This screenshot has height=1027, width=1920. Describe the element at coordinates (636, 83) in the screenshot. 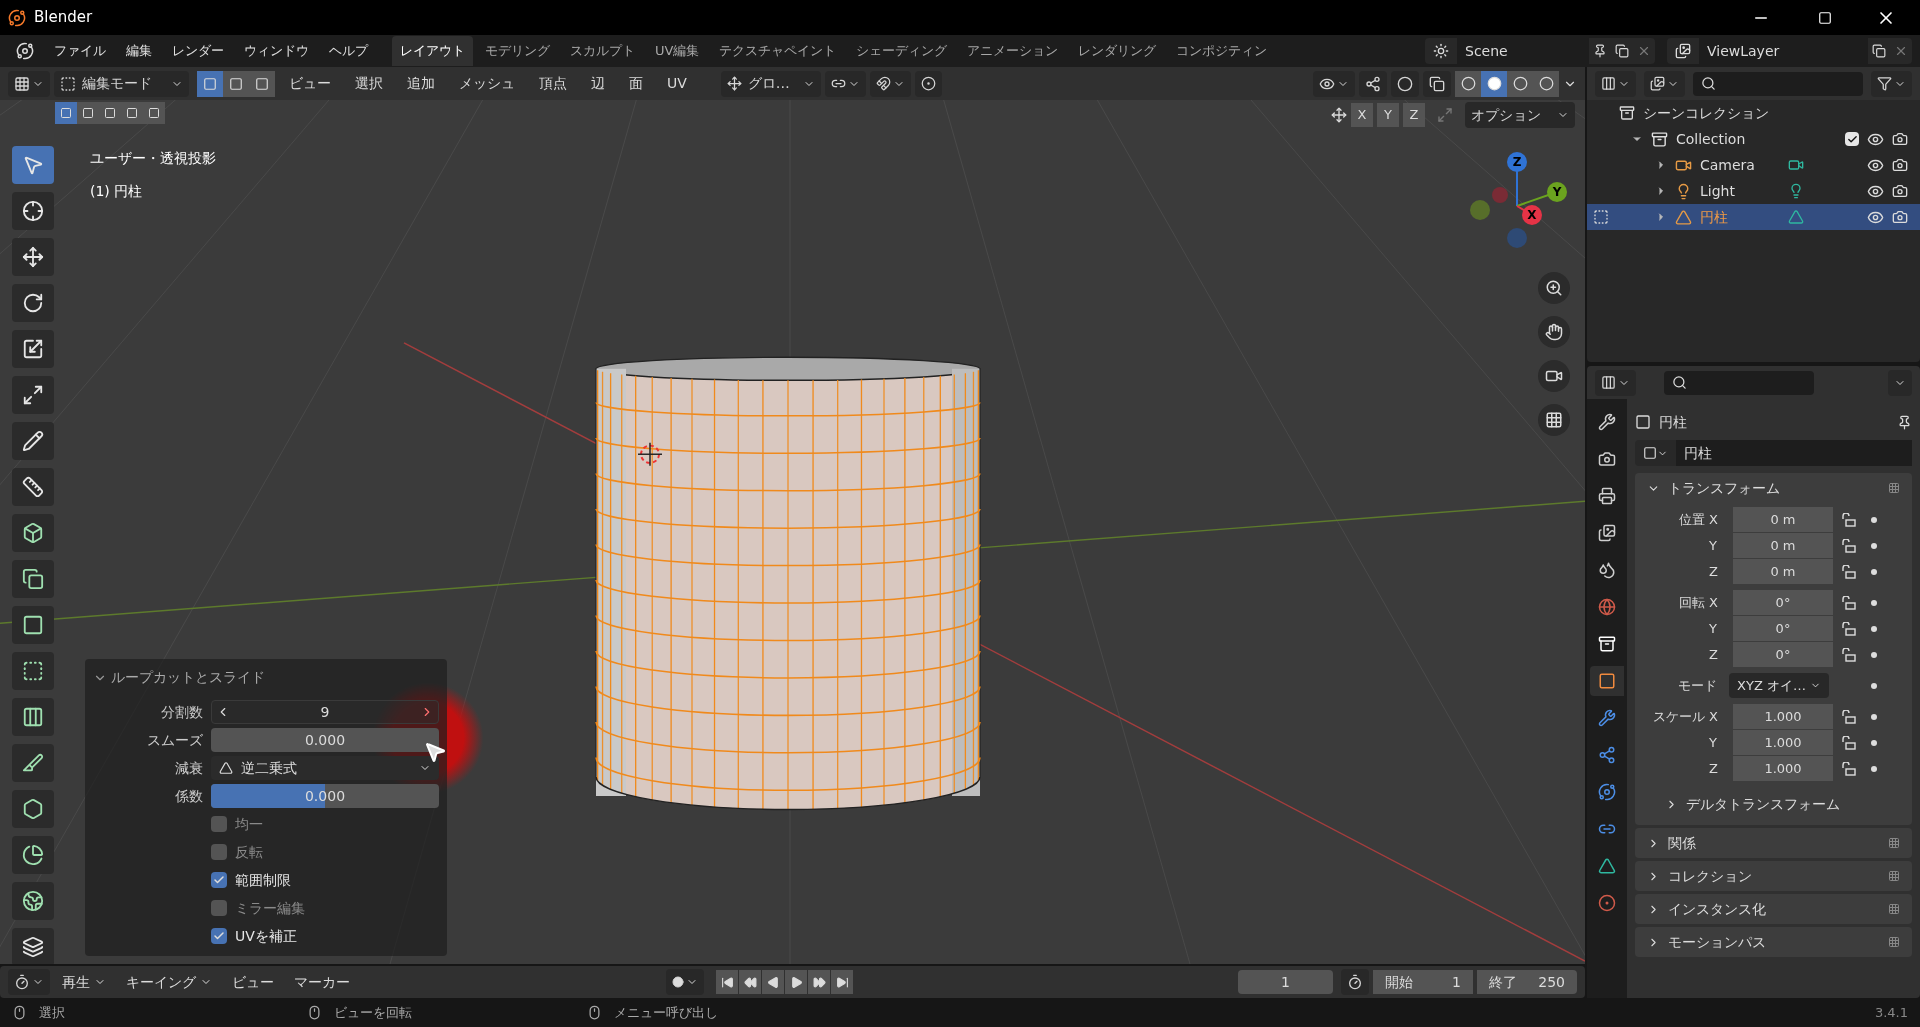

I see `menu-item: 面` at that location.